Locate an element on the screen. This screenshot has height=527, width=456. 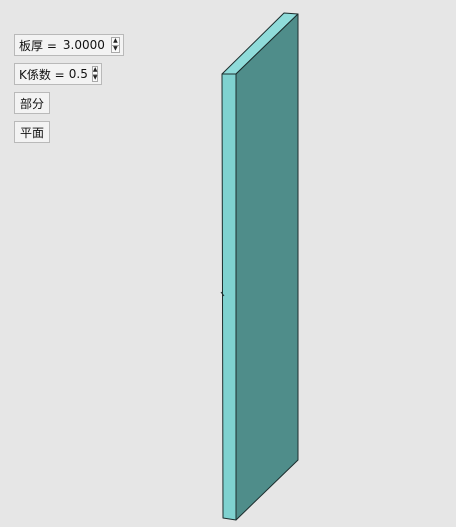
kfactor-spinbox: K係数 = 0.5 ▲ ▼ is located at coordinates (58, 74).